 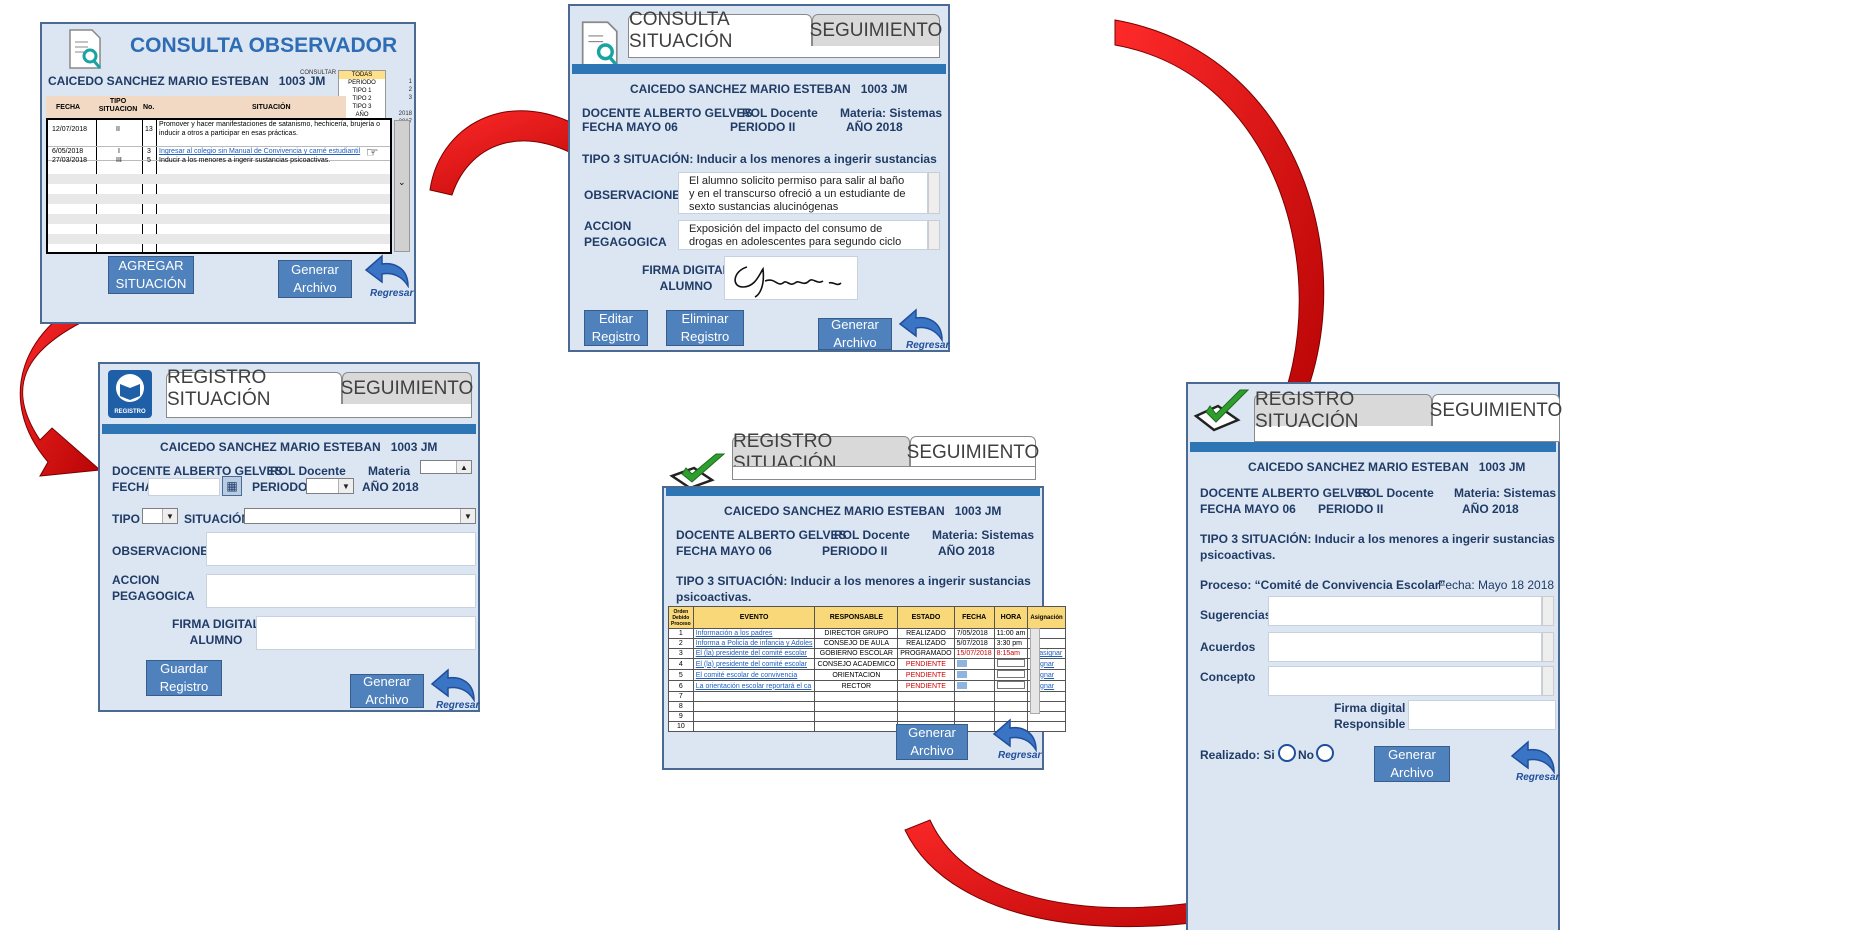 What do you see at coordinates (788, 282) in the screenshot?
I see `signature-icon` at bounding box center [788, 282].